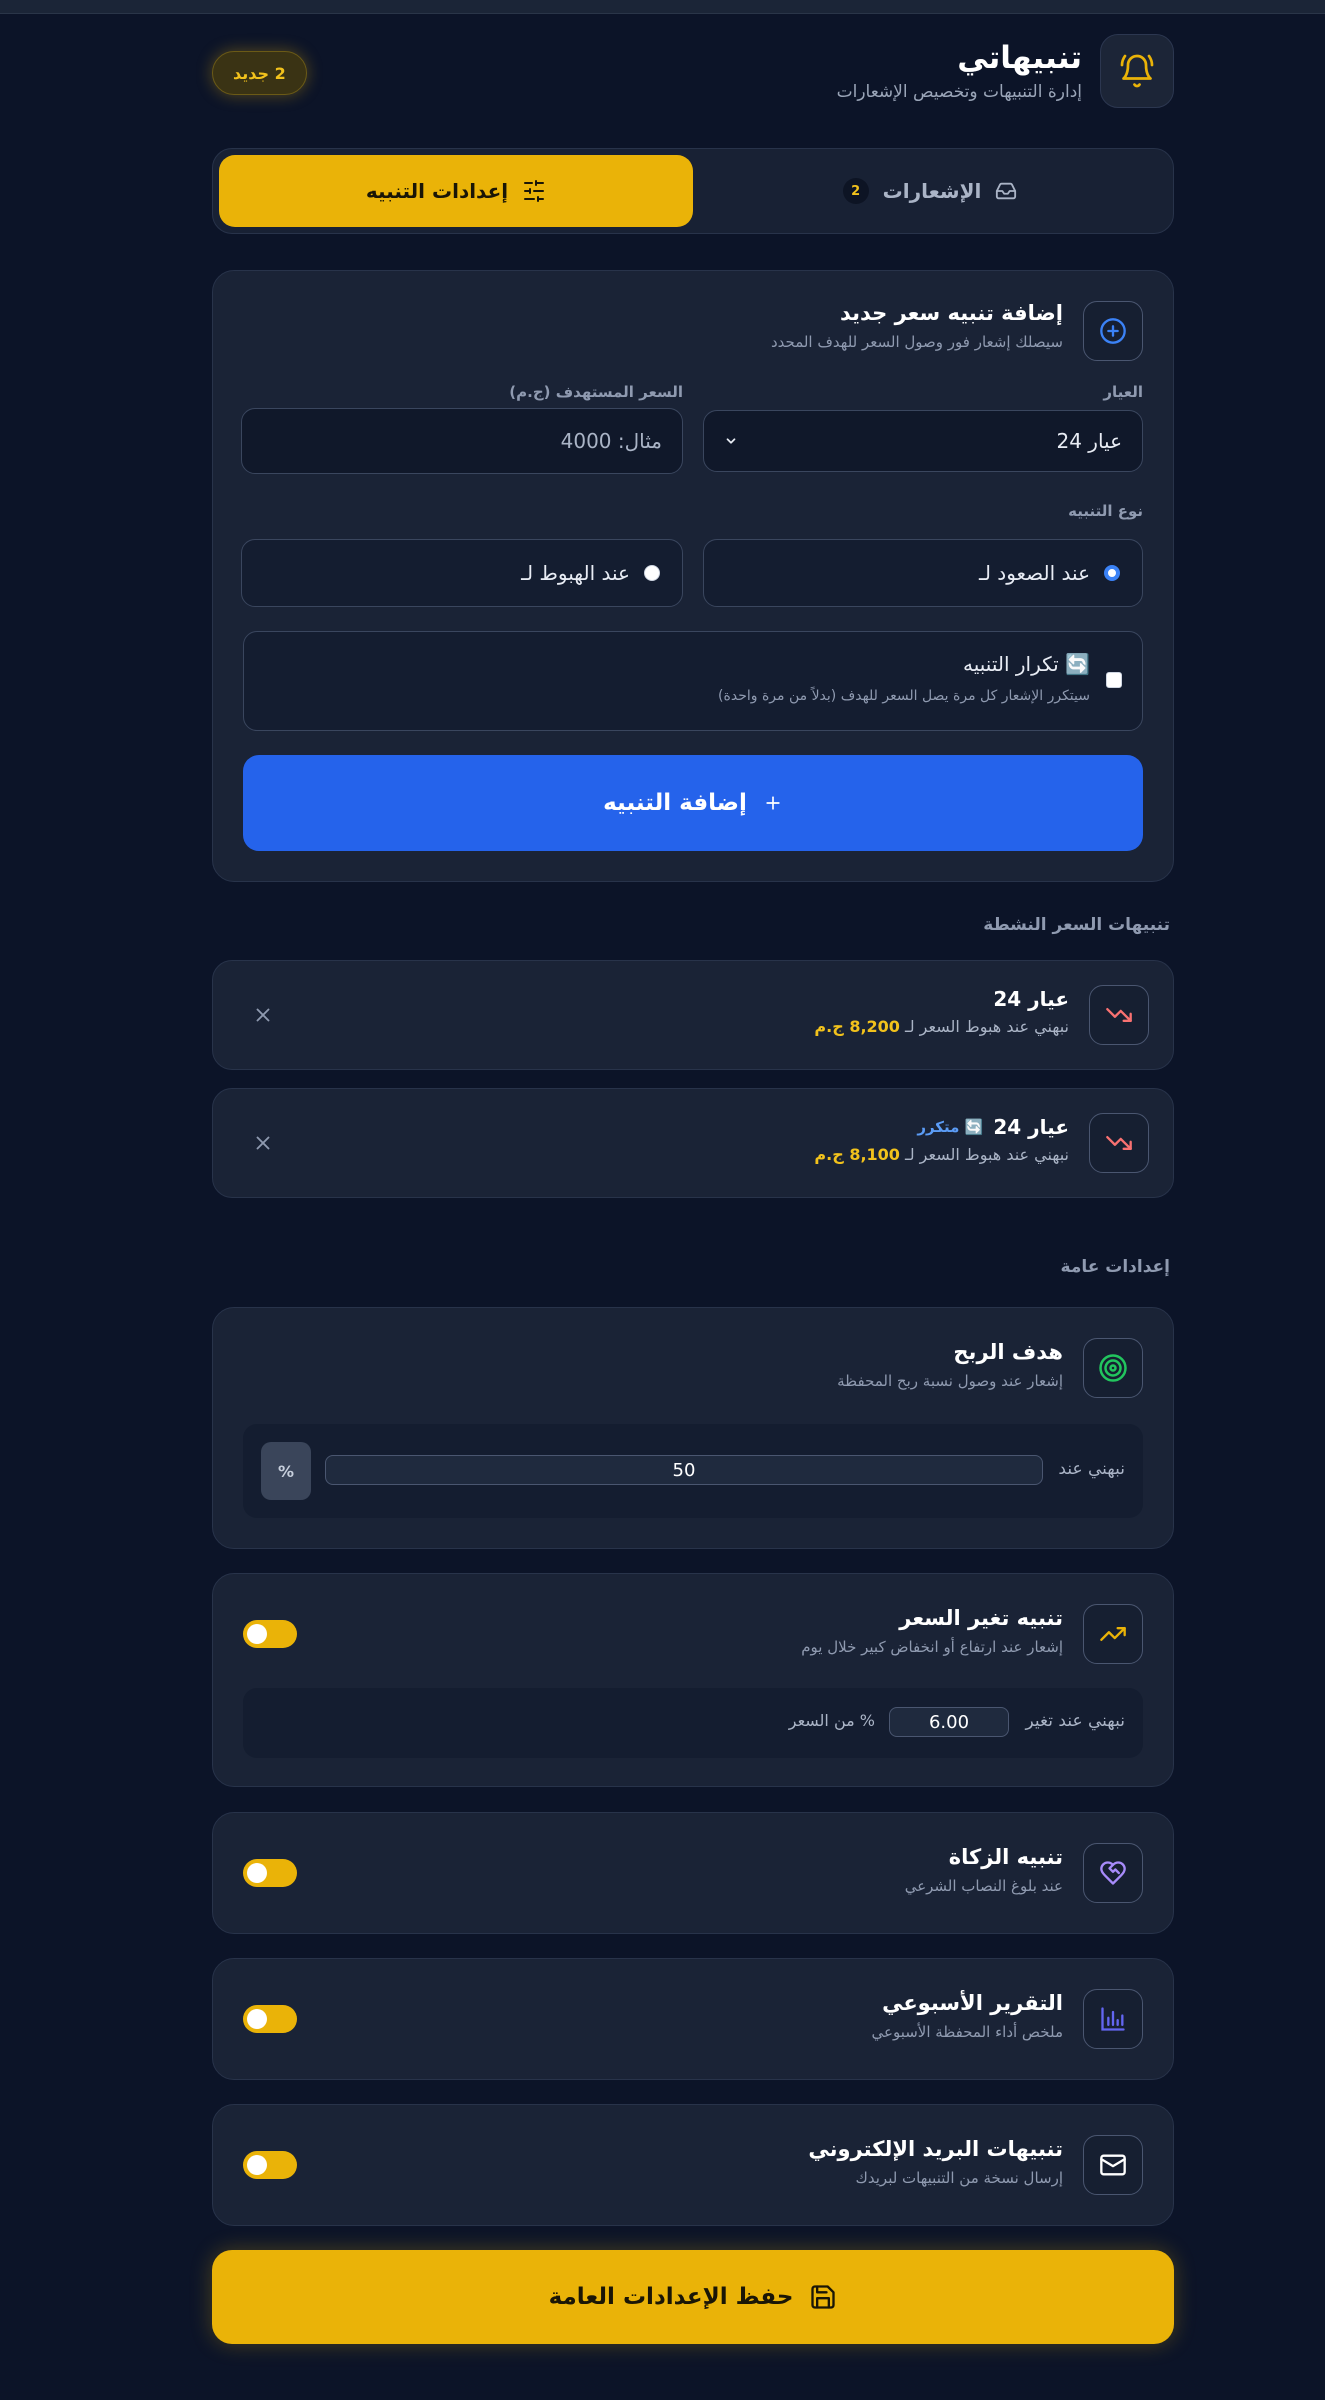 The height and width of the screenshot is (2400, 1325). Describe the element at coordinates (823, 2297) in the screenshot. I see `save-icon` at that location.